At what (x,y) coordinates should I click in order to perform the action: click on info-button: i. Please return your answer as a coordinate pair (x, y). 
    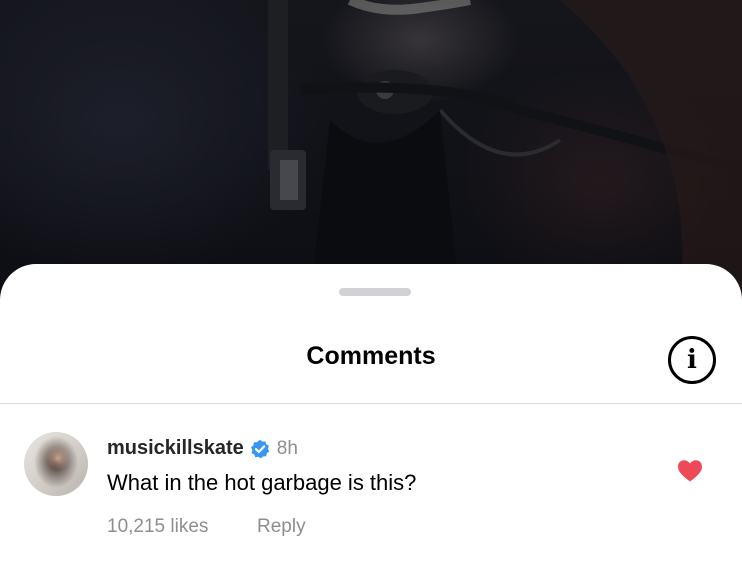
    Looking at the image, I should click on (692, 360).